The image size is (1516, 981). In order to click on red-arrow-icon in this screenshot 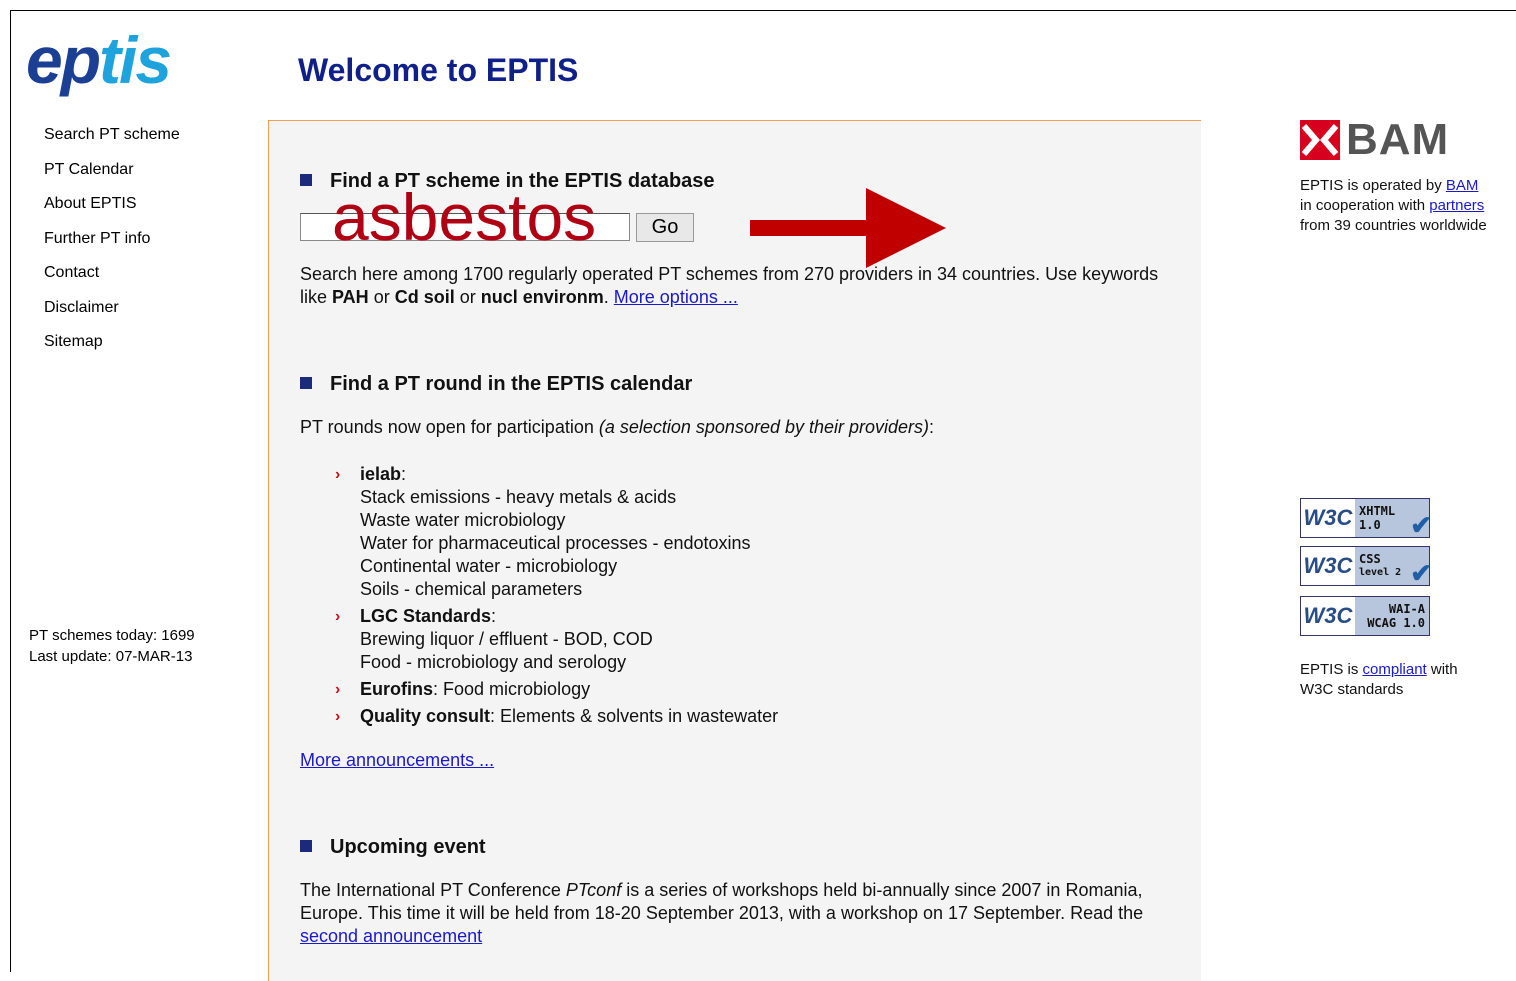, I will do `click(848, 228)`.